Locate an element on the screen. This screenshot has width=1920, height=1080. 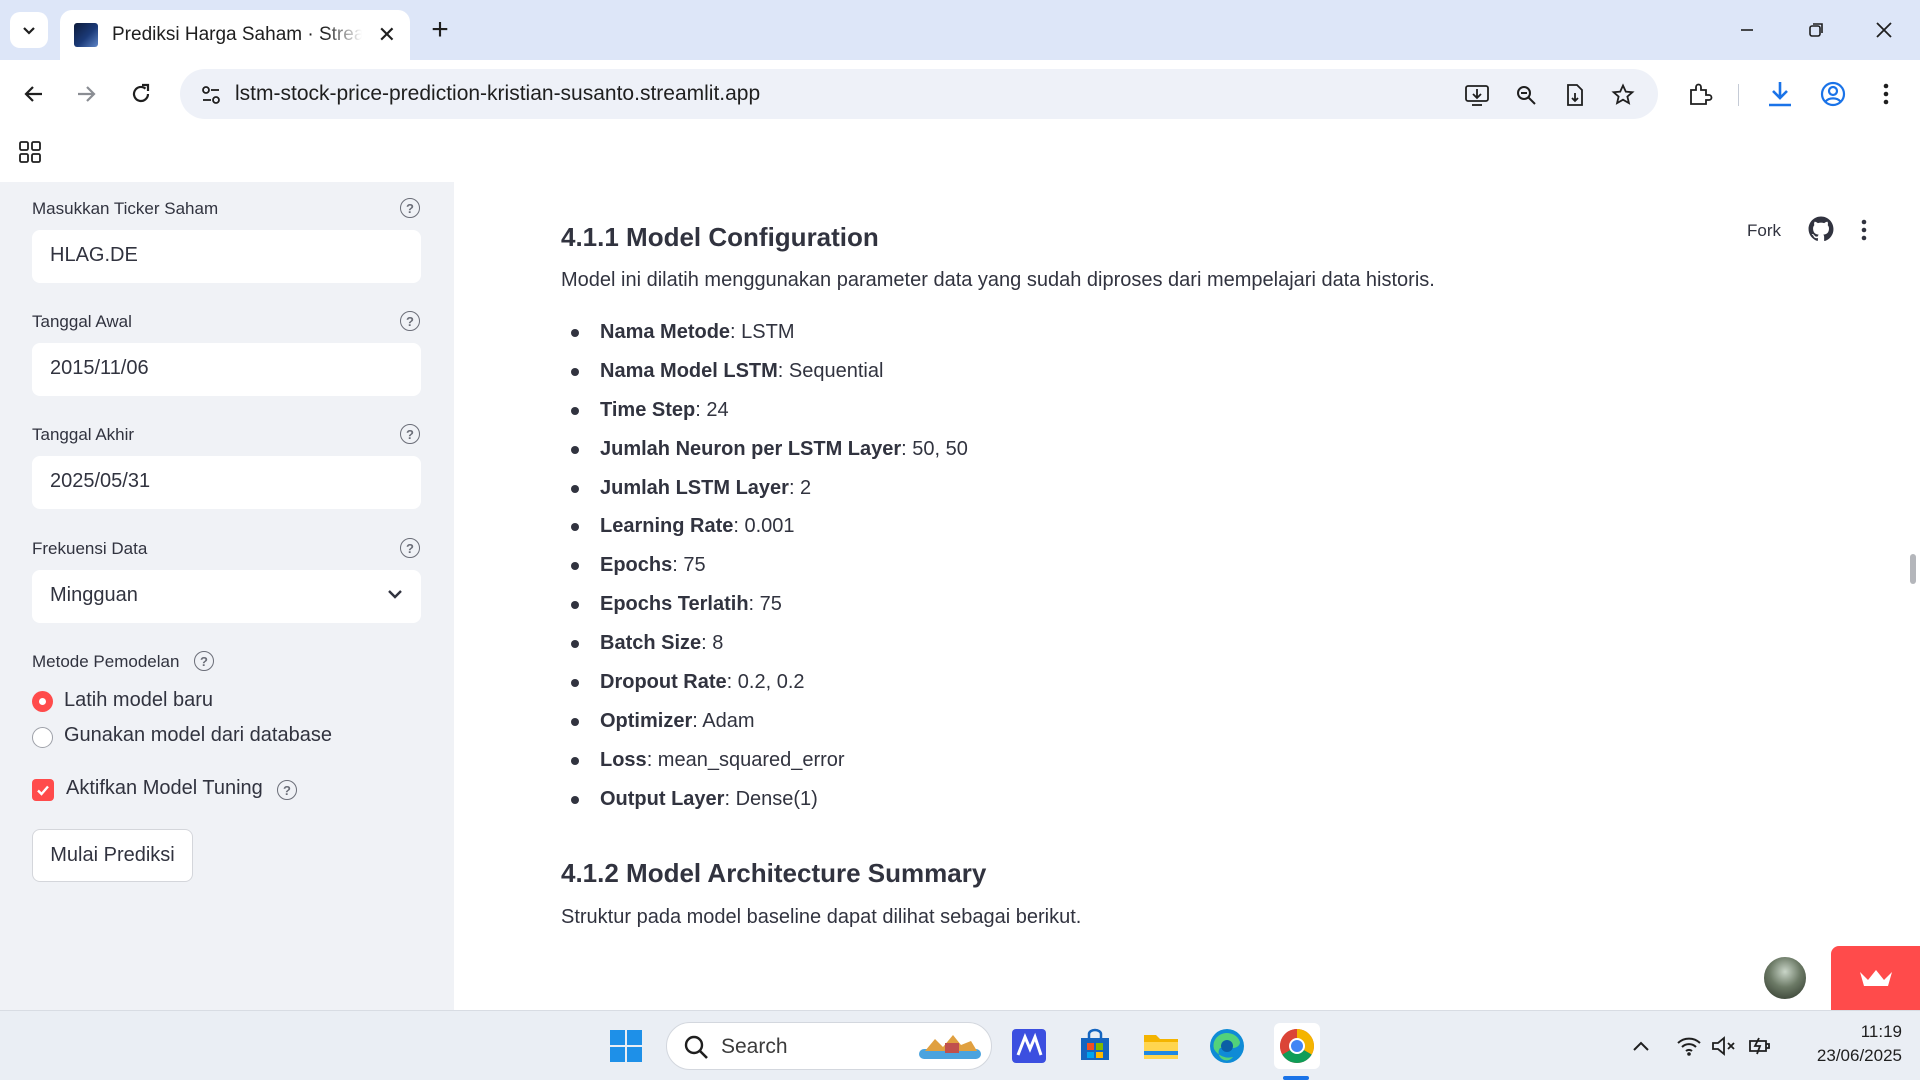
list-item: Dropout Rate: 0.2, 0.2 is located at coordinates (764, 682).